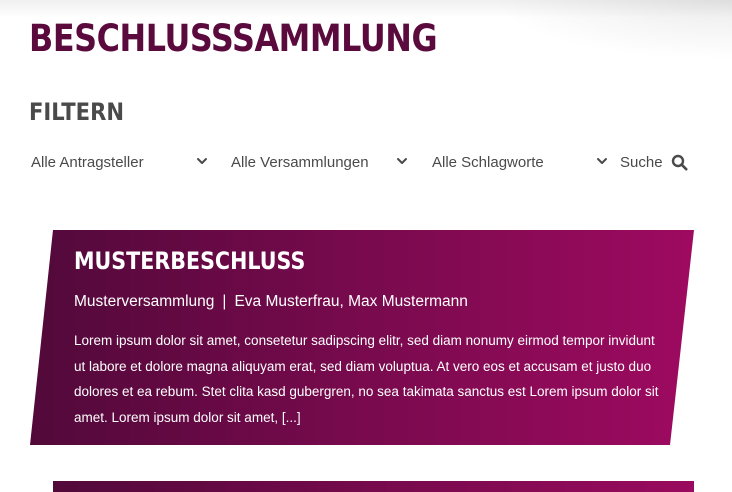 This screenshot has width=732, height=492. I want to click on assembly-filter-select: Alle Versammlungen, so click(321, 162).